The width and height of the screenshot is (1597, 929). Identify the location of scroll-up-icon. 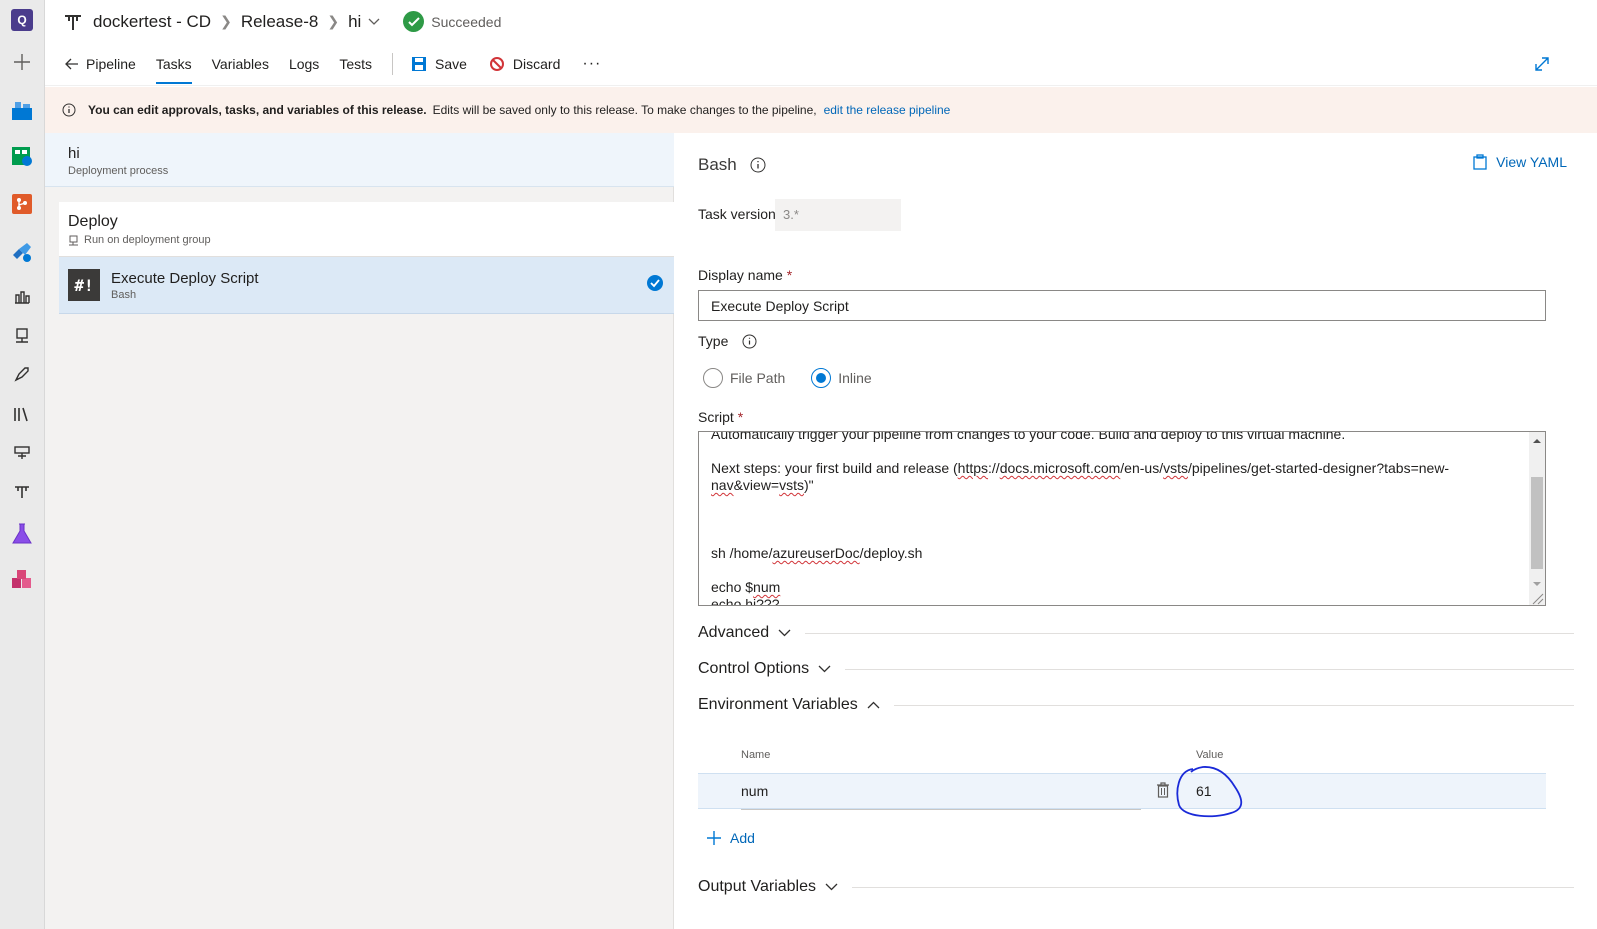
(1537, 441).